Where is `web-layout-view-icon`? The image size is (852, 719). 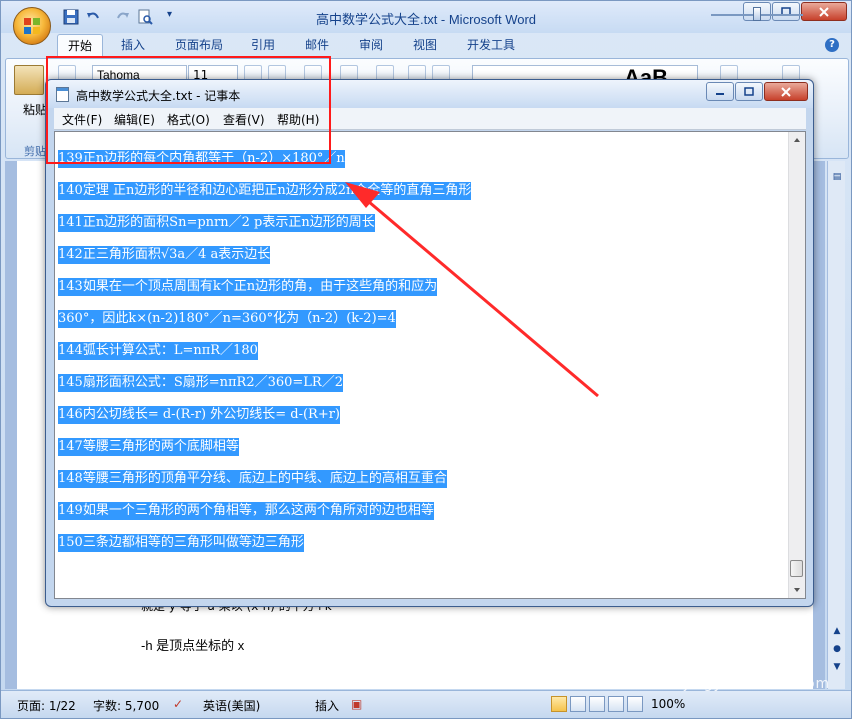 web-layout-view-icon is located at coordinates (597, 704).